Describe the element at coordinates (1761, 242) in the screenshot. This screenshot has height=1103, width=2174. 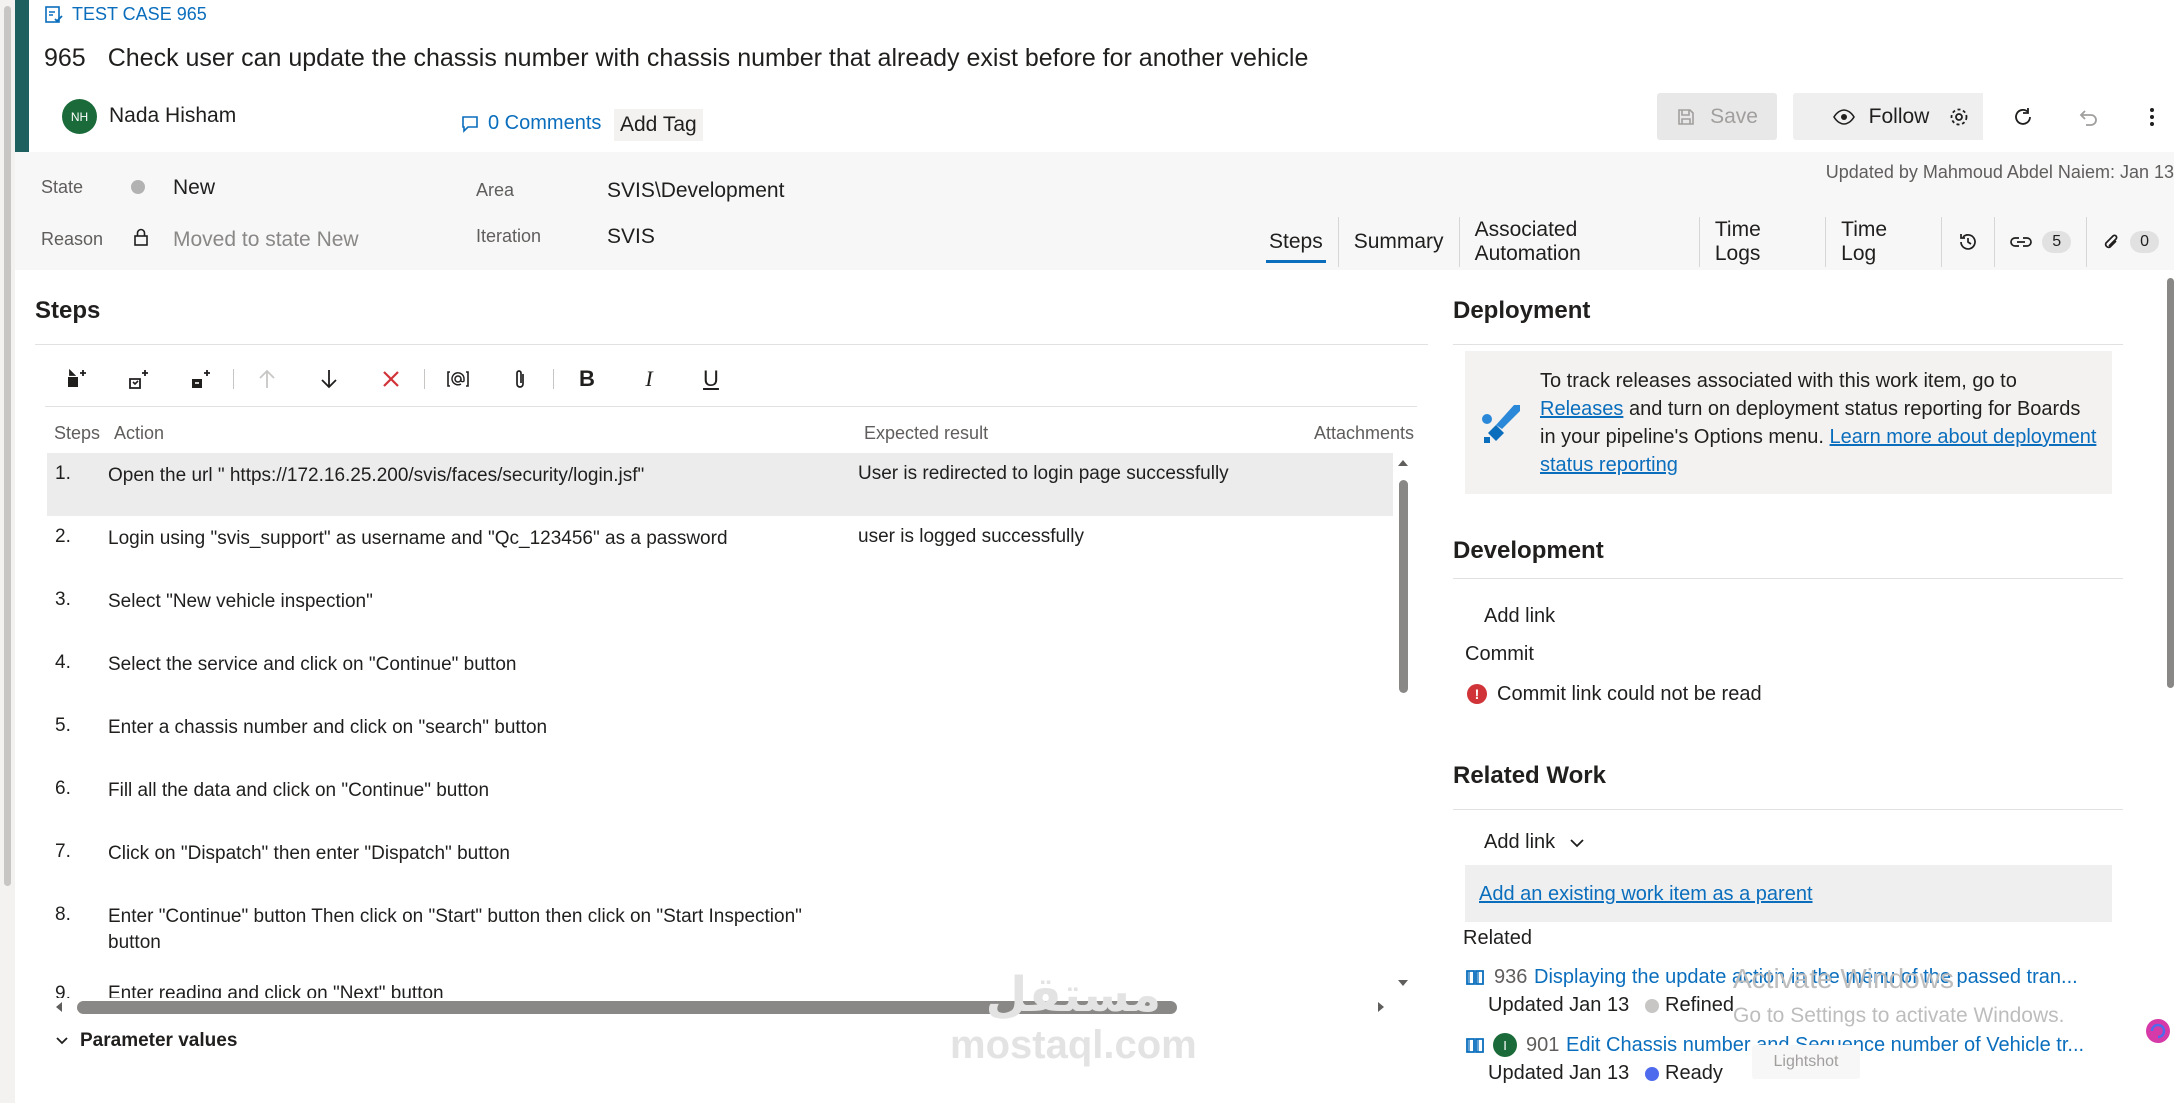
I see `tab-time-logs: Time Logs` at that location.